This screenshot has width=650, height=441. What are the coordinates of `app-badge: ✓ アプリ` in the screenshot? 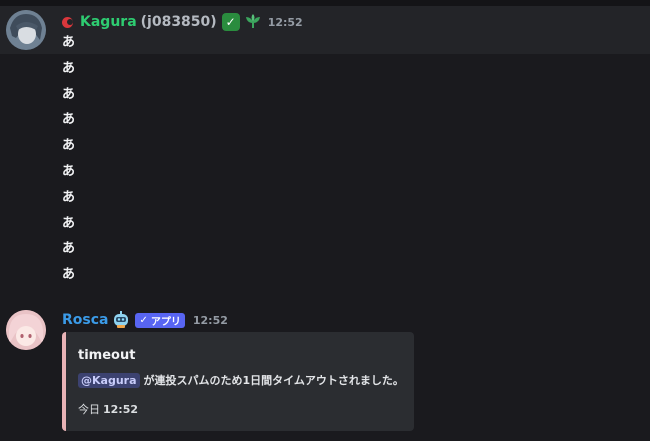 It's located at (160, 320).